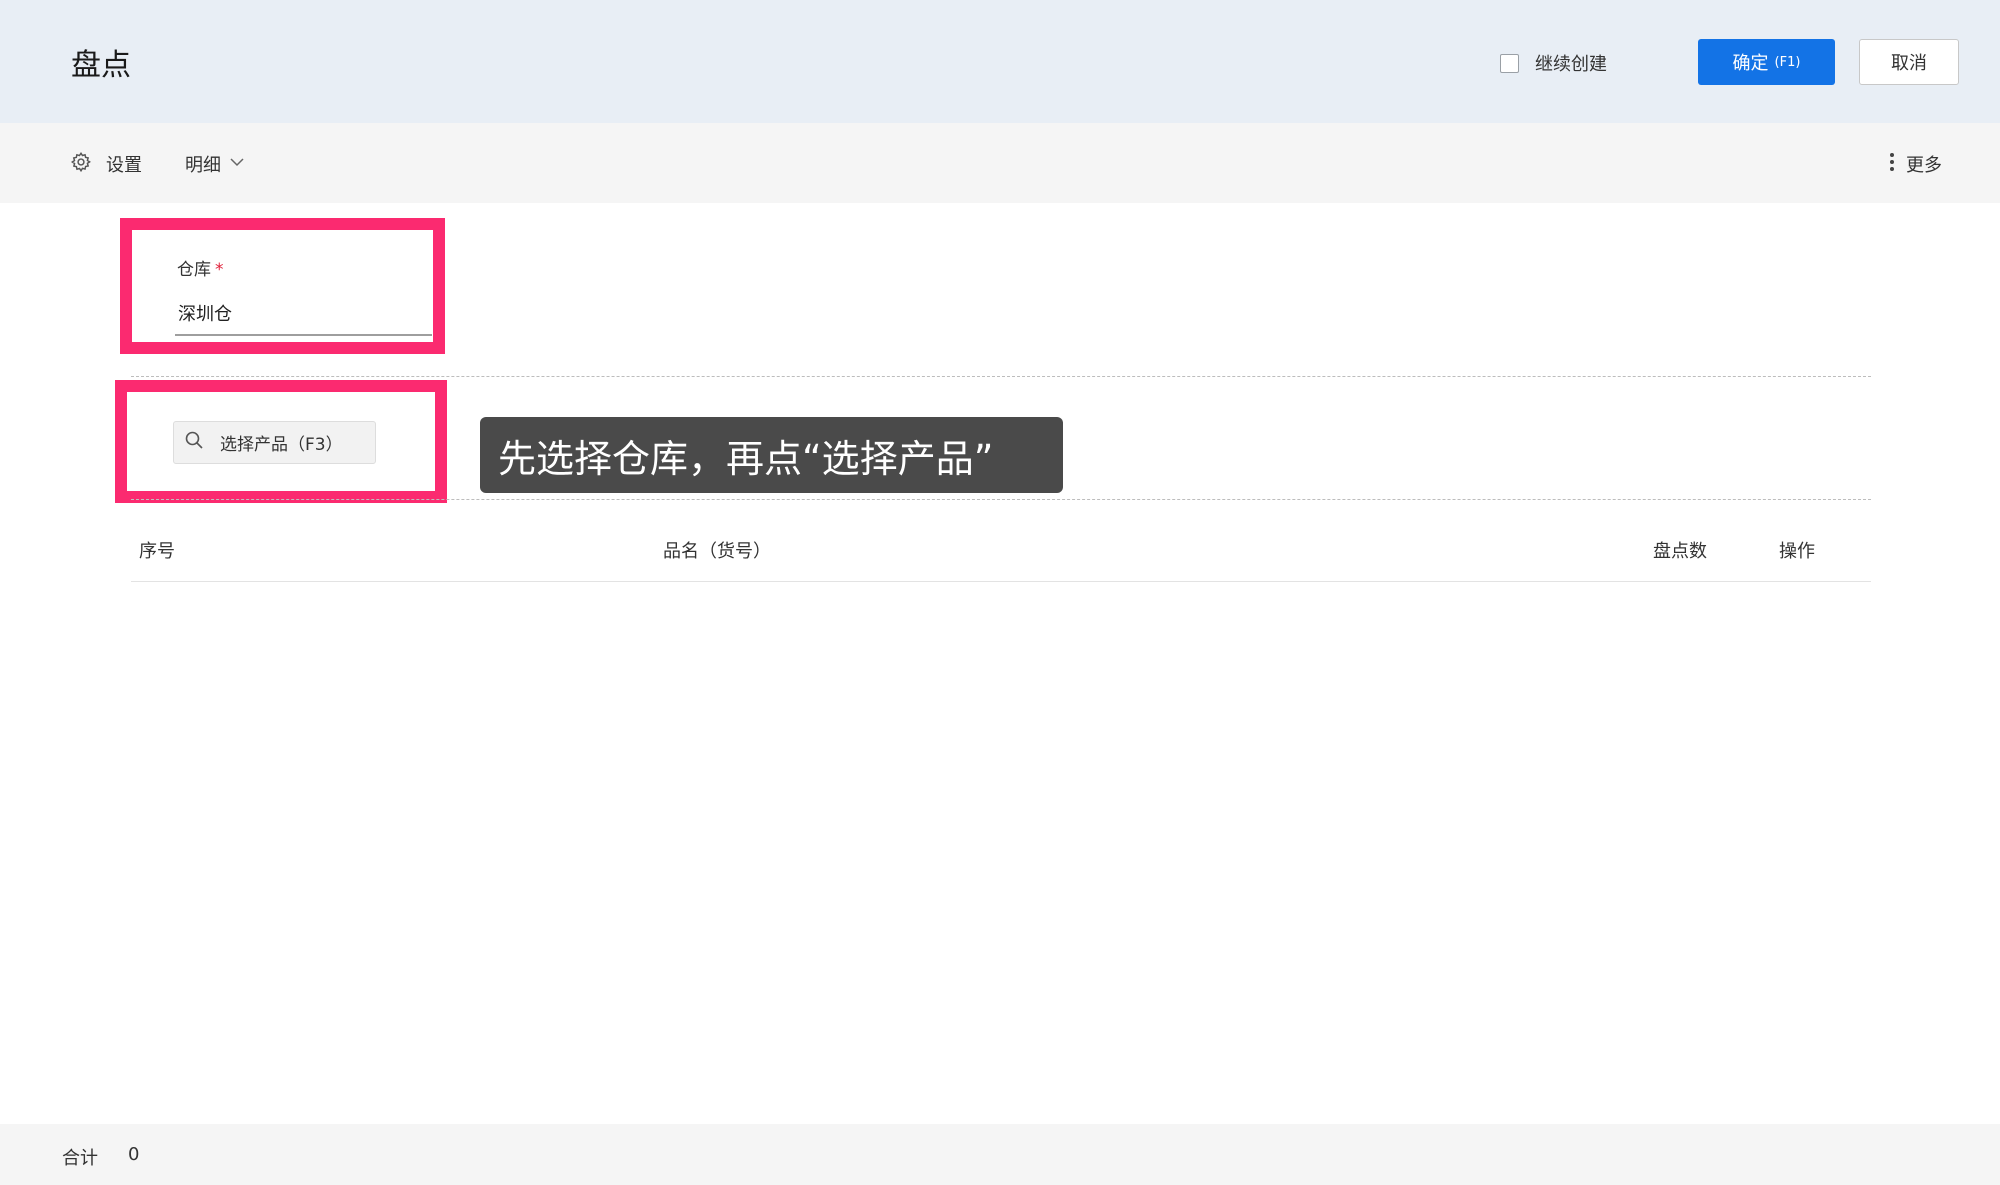 This screenshot has width=2000, height=1185. Describe the element at coordinates (1909, 62) in the screenshot. I see `cancel-button: 取消` at that location.